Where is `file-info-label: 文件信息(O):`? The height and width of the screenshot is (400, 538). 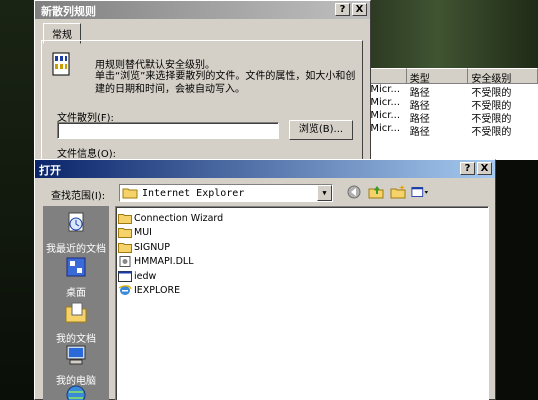
file-info-label: 文件信息(O): is located at coordinates (87, 154).